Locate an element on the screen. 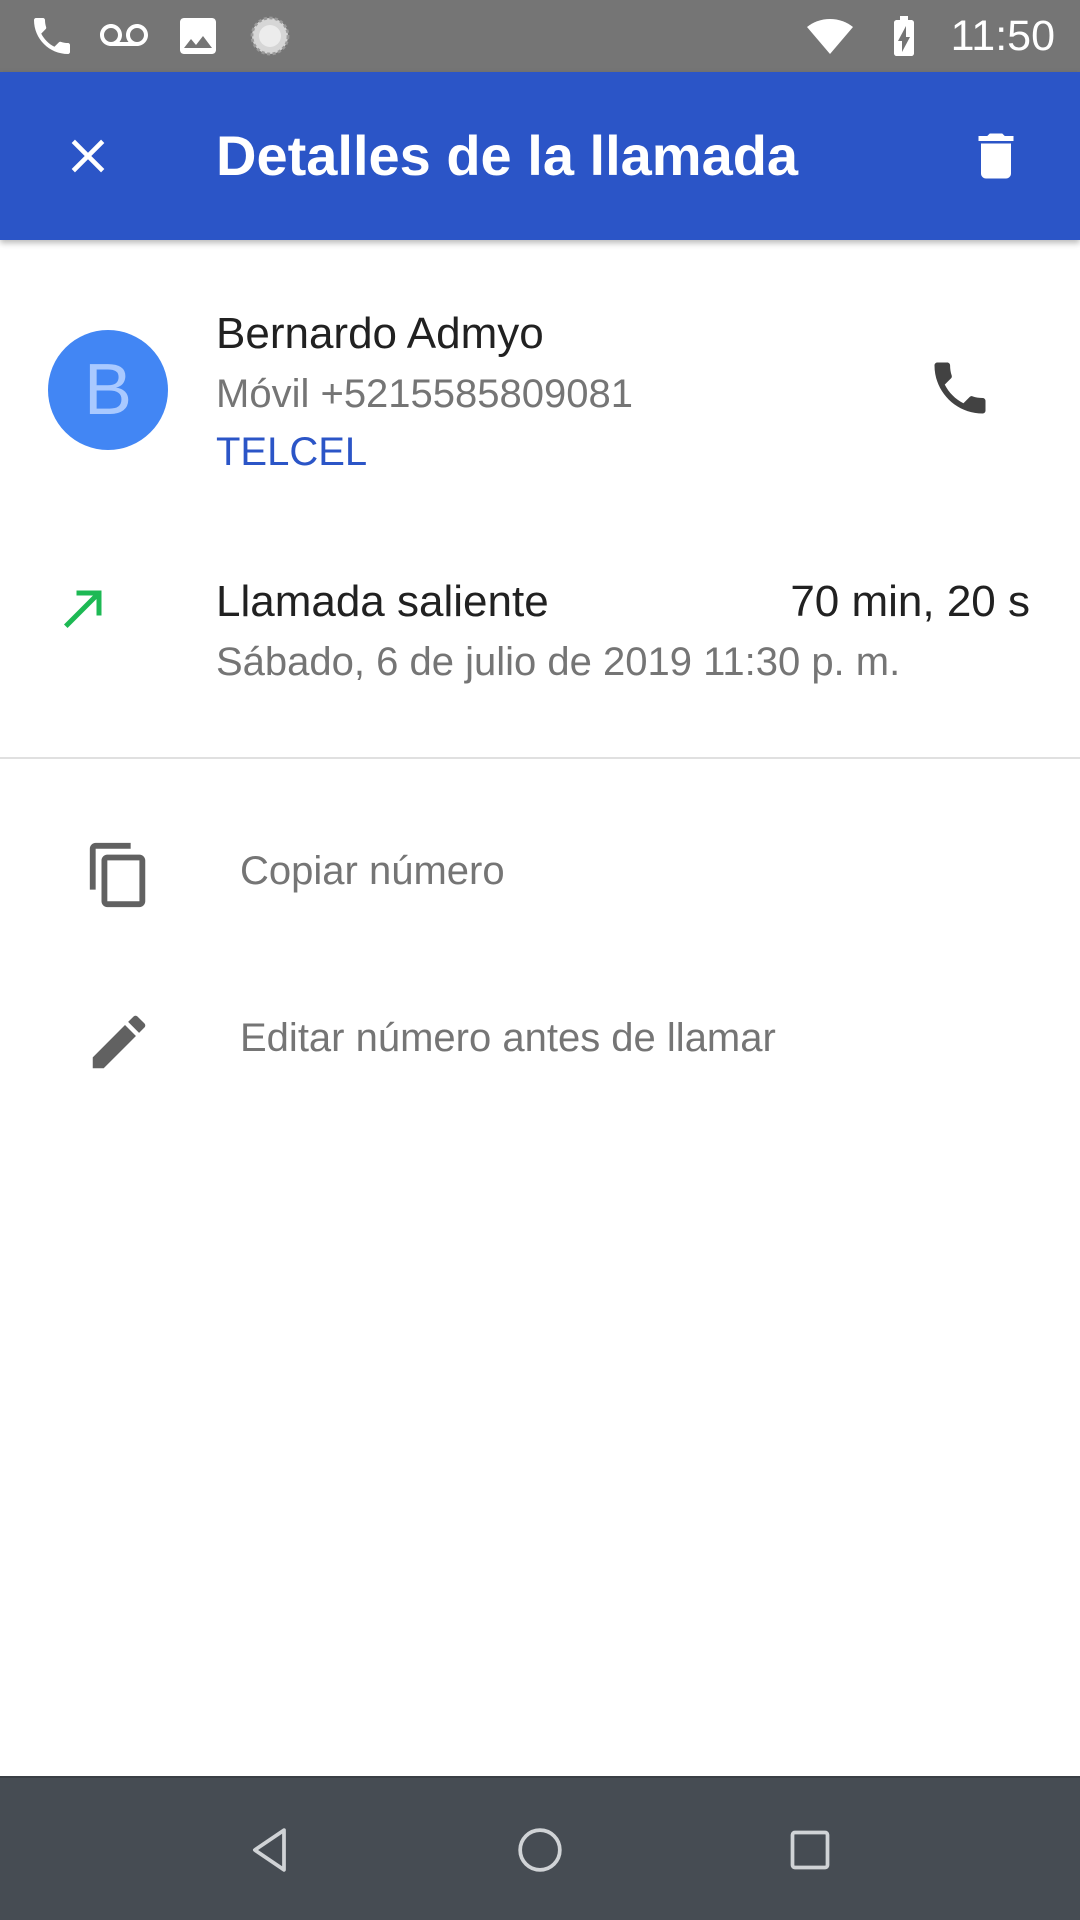 The height and width of the screenshot is (1920, 1080). recents-icon is located at coordinates (810, 1850).